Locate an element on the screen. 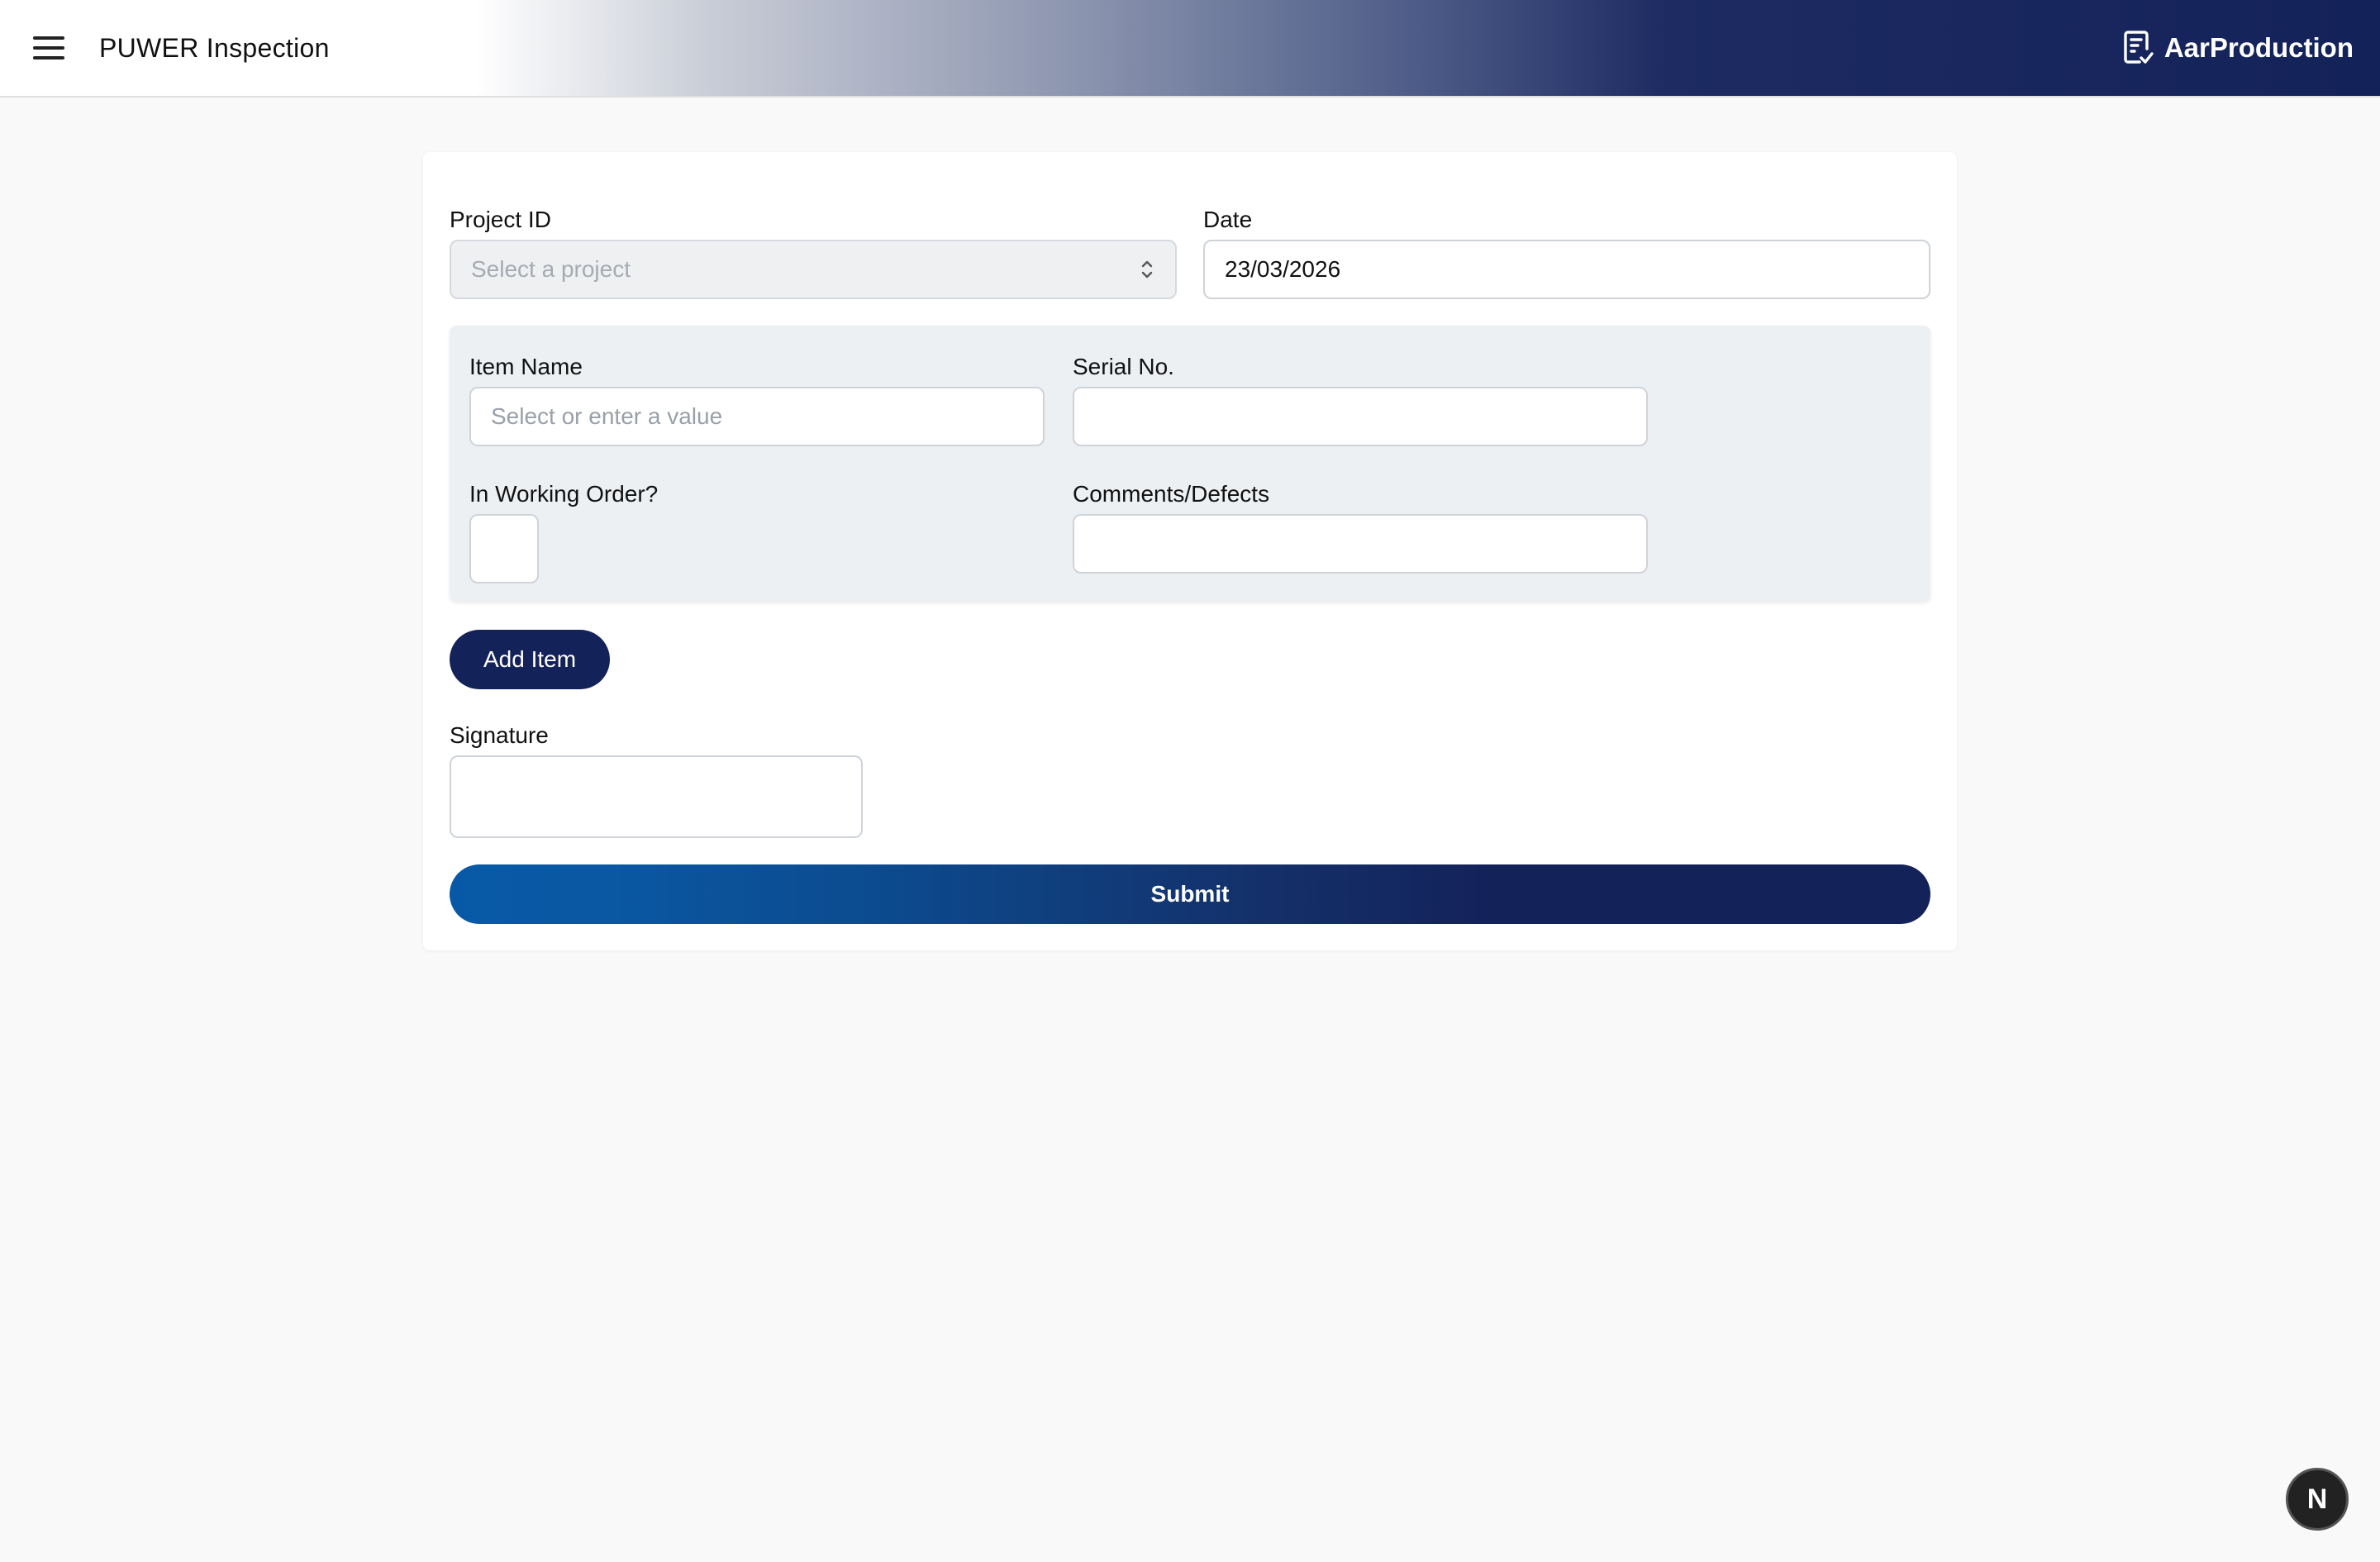 This screenshot has height=1562, width=2380. item-name-combobox: Select or enter a value is located at coordinates (757, 416).